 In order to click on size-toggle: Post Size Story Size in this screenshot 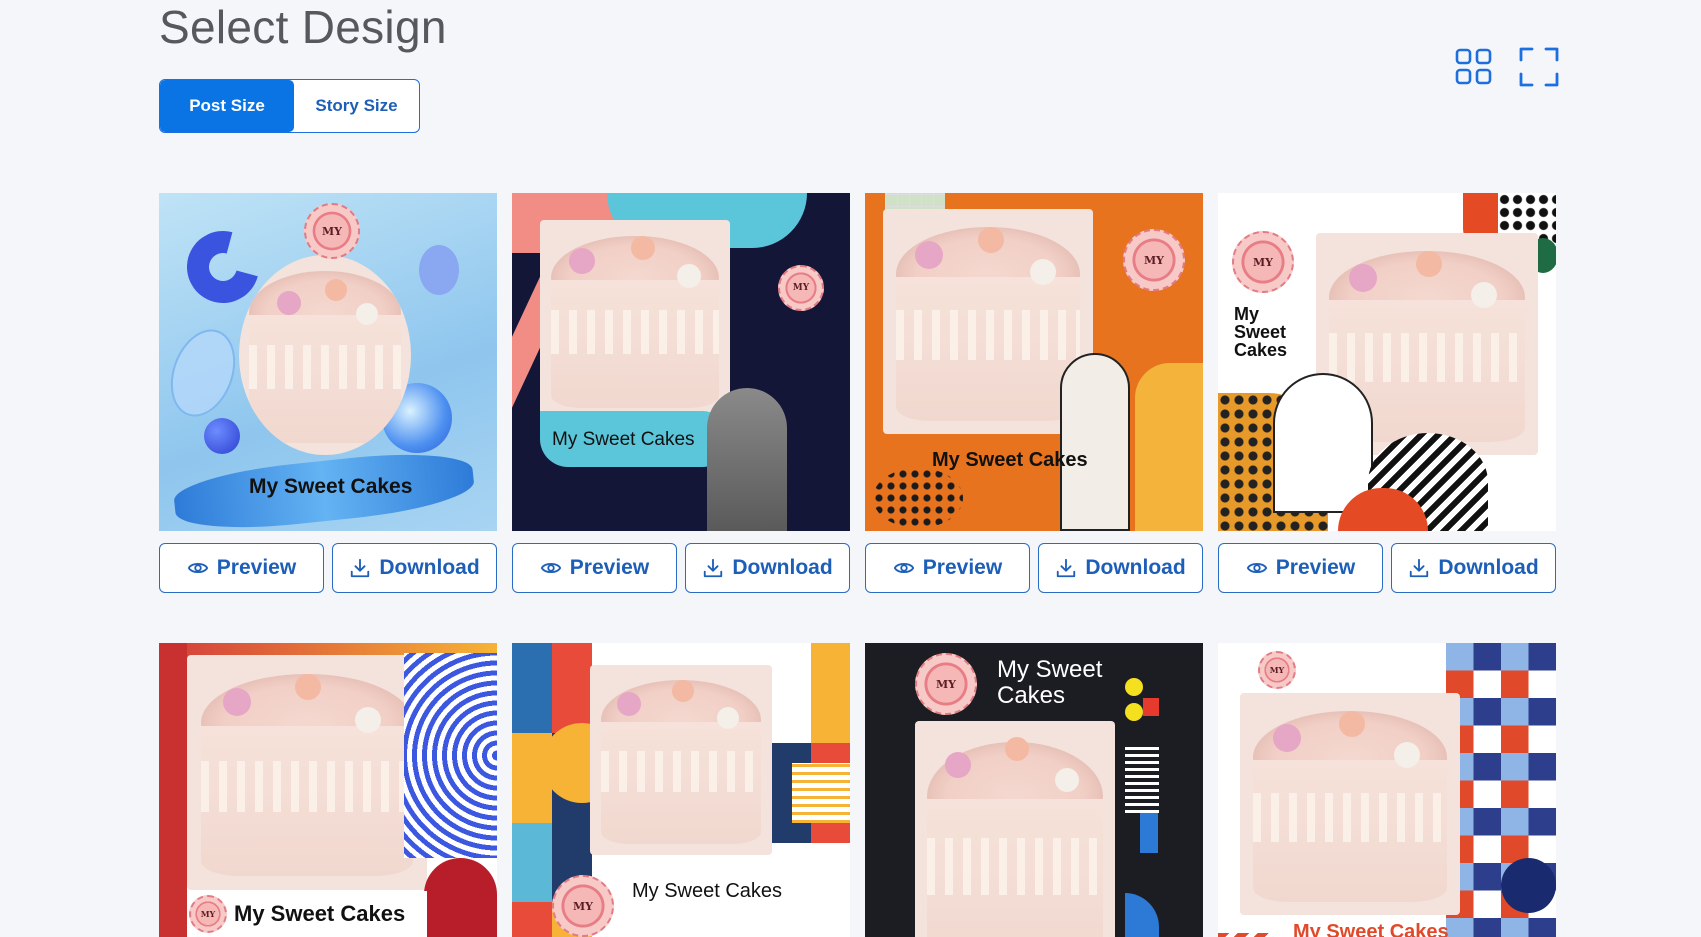, I will do `click(289, 106)`.